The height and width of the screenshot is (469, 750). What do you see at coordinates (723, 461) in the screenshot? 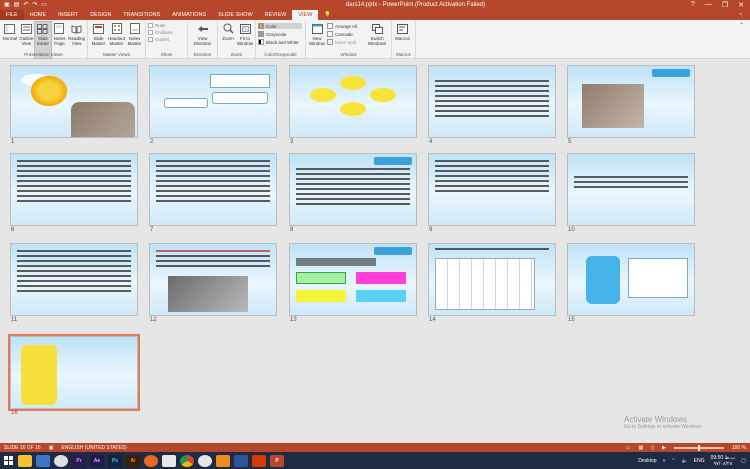
I see `clock: 09:50 ب.ظ ۹۷/۰۸/۲۸` at bounding box center [723, 461].